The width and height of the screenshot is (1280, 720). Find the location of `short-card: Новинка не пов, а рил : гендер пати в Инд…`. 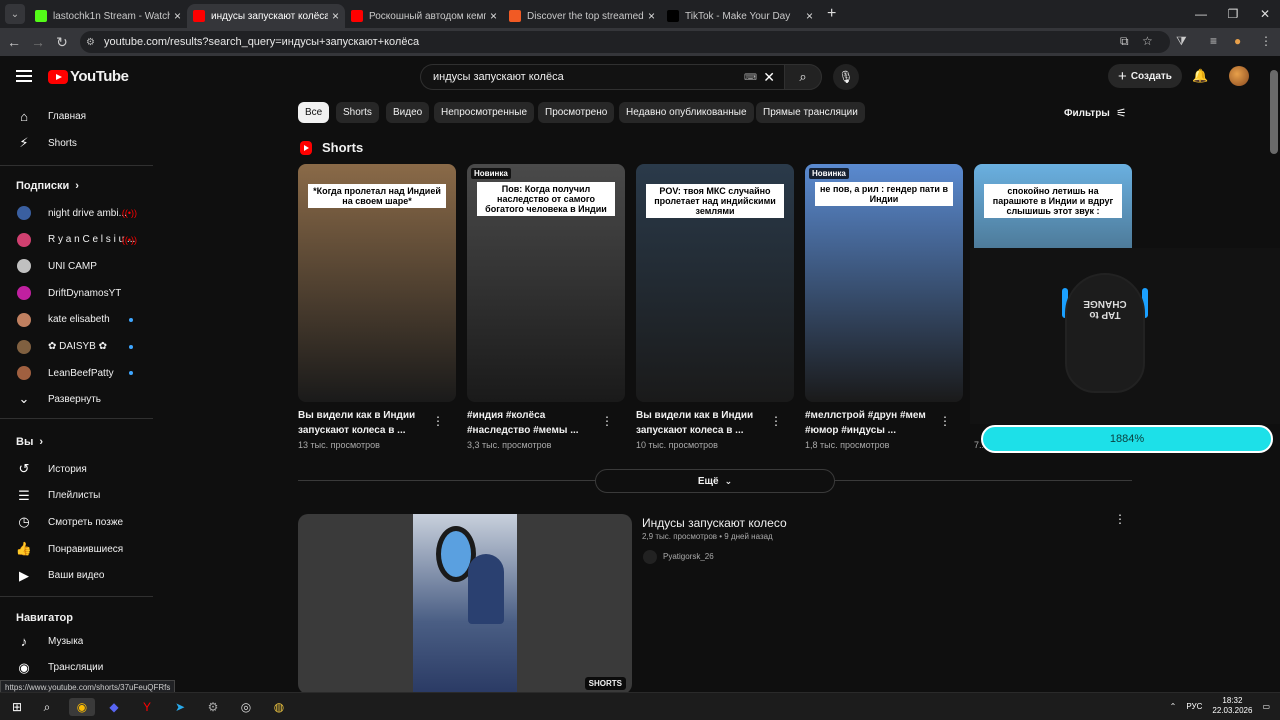

short-card: Новинка не пов, а рил : гендер пати в Инд… is located at coordinates (885, 307).